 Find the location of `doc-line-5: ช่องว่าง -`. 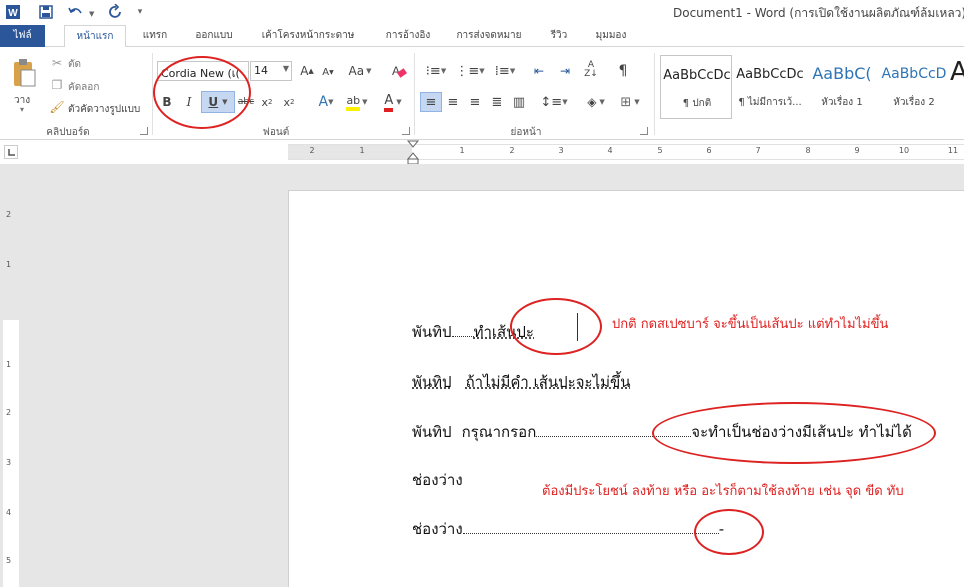

doc-line-5: ช่องว่าง - is located at coordinates (568, 529).